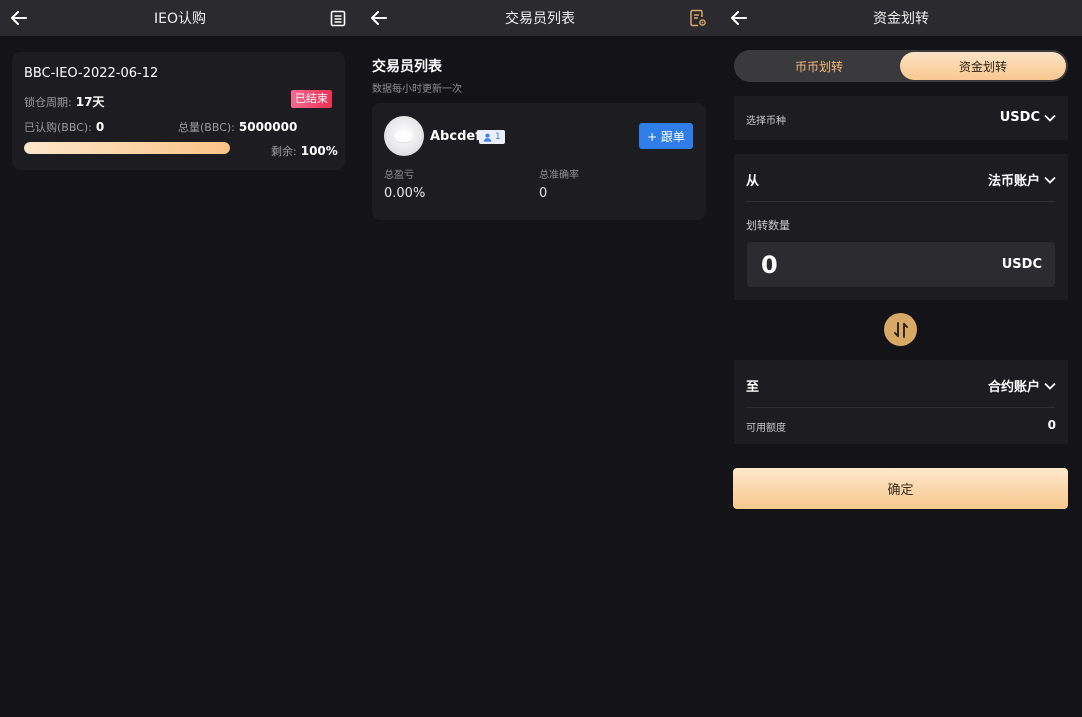  What do you see at coordinates (404, 136) in the screenshot?
I see `avatar` at bounding box center [404, 136].